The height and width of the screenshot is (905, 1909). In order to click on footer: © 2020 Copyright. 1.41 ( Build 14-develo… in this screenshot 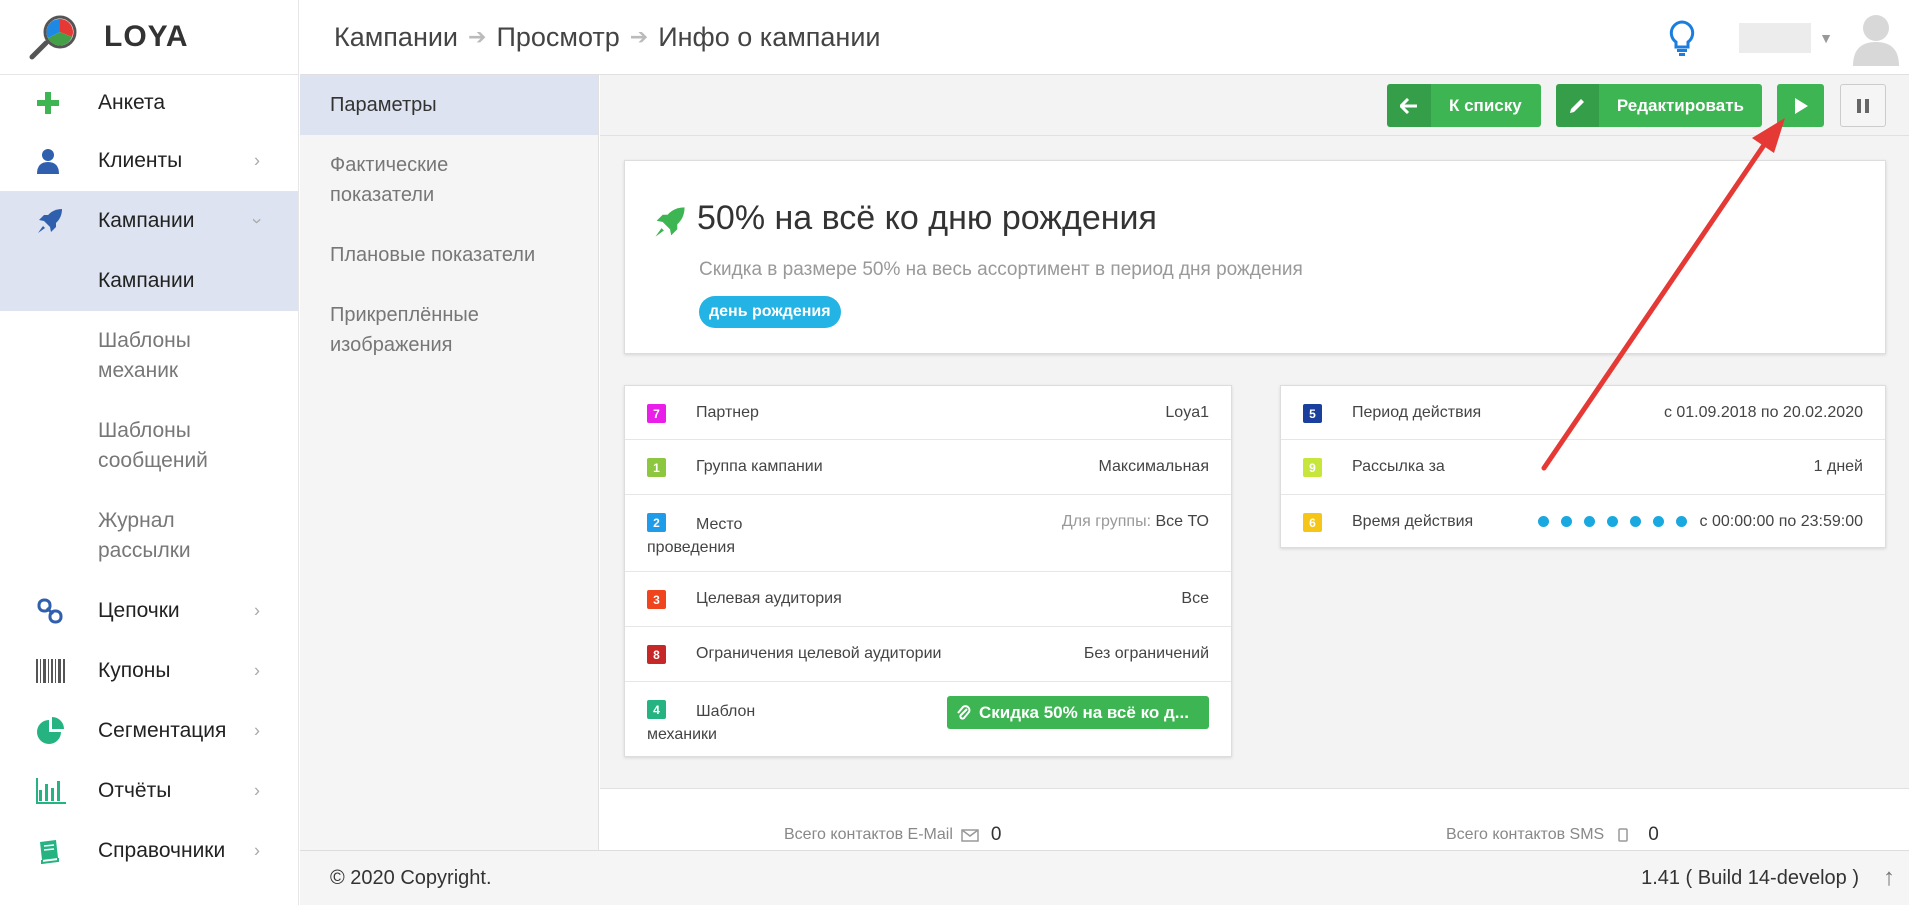, I will do `click(1104, 877)`.